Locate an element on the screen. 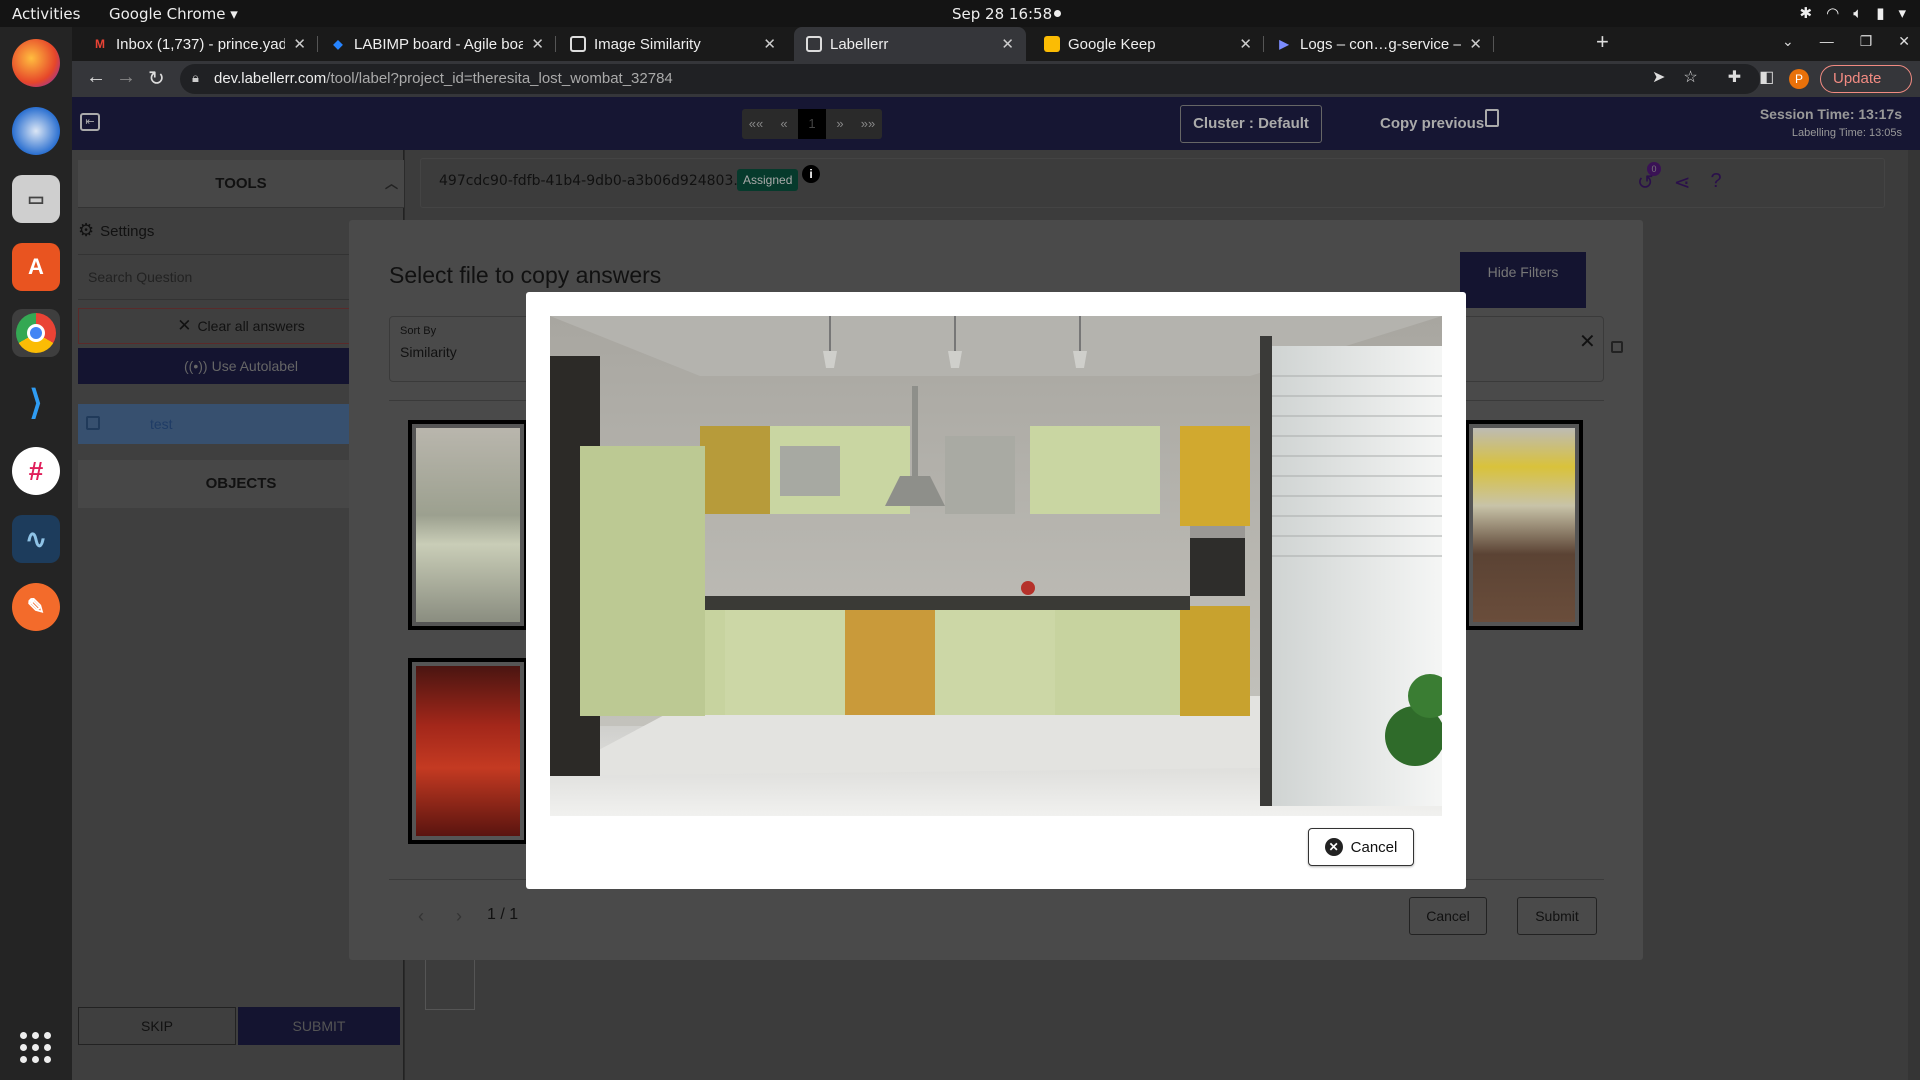  skip-button: SKIP is located at coordinates (157, 1026).